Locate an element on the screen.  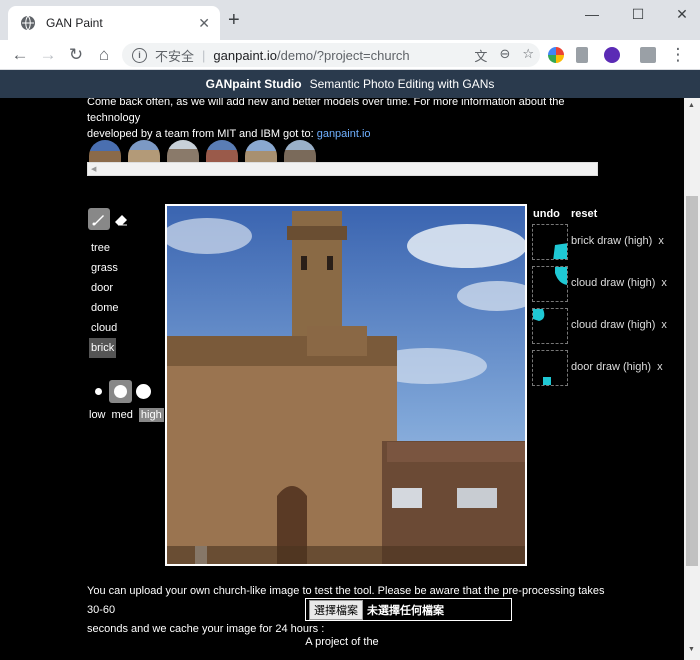
scroll-up-icon: ▲ is located at coordinates (691, 105).